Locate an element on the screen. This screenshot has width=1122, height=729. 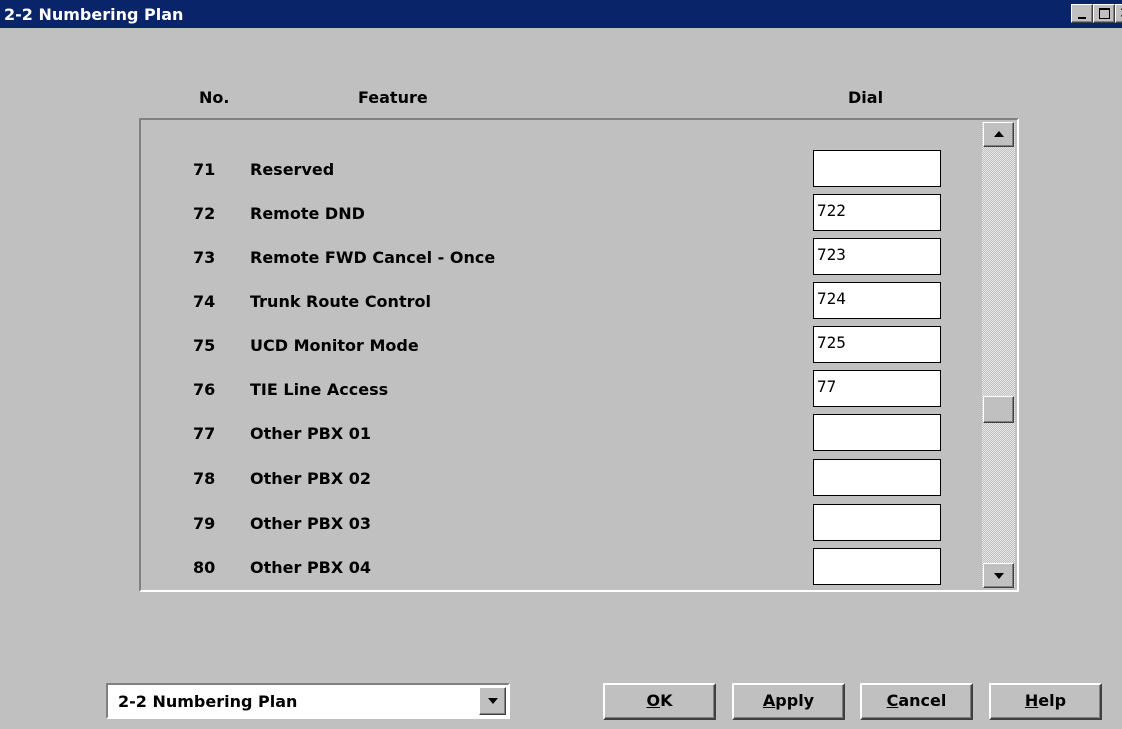
row-number: 71 is located at coordinates (204, 169).